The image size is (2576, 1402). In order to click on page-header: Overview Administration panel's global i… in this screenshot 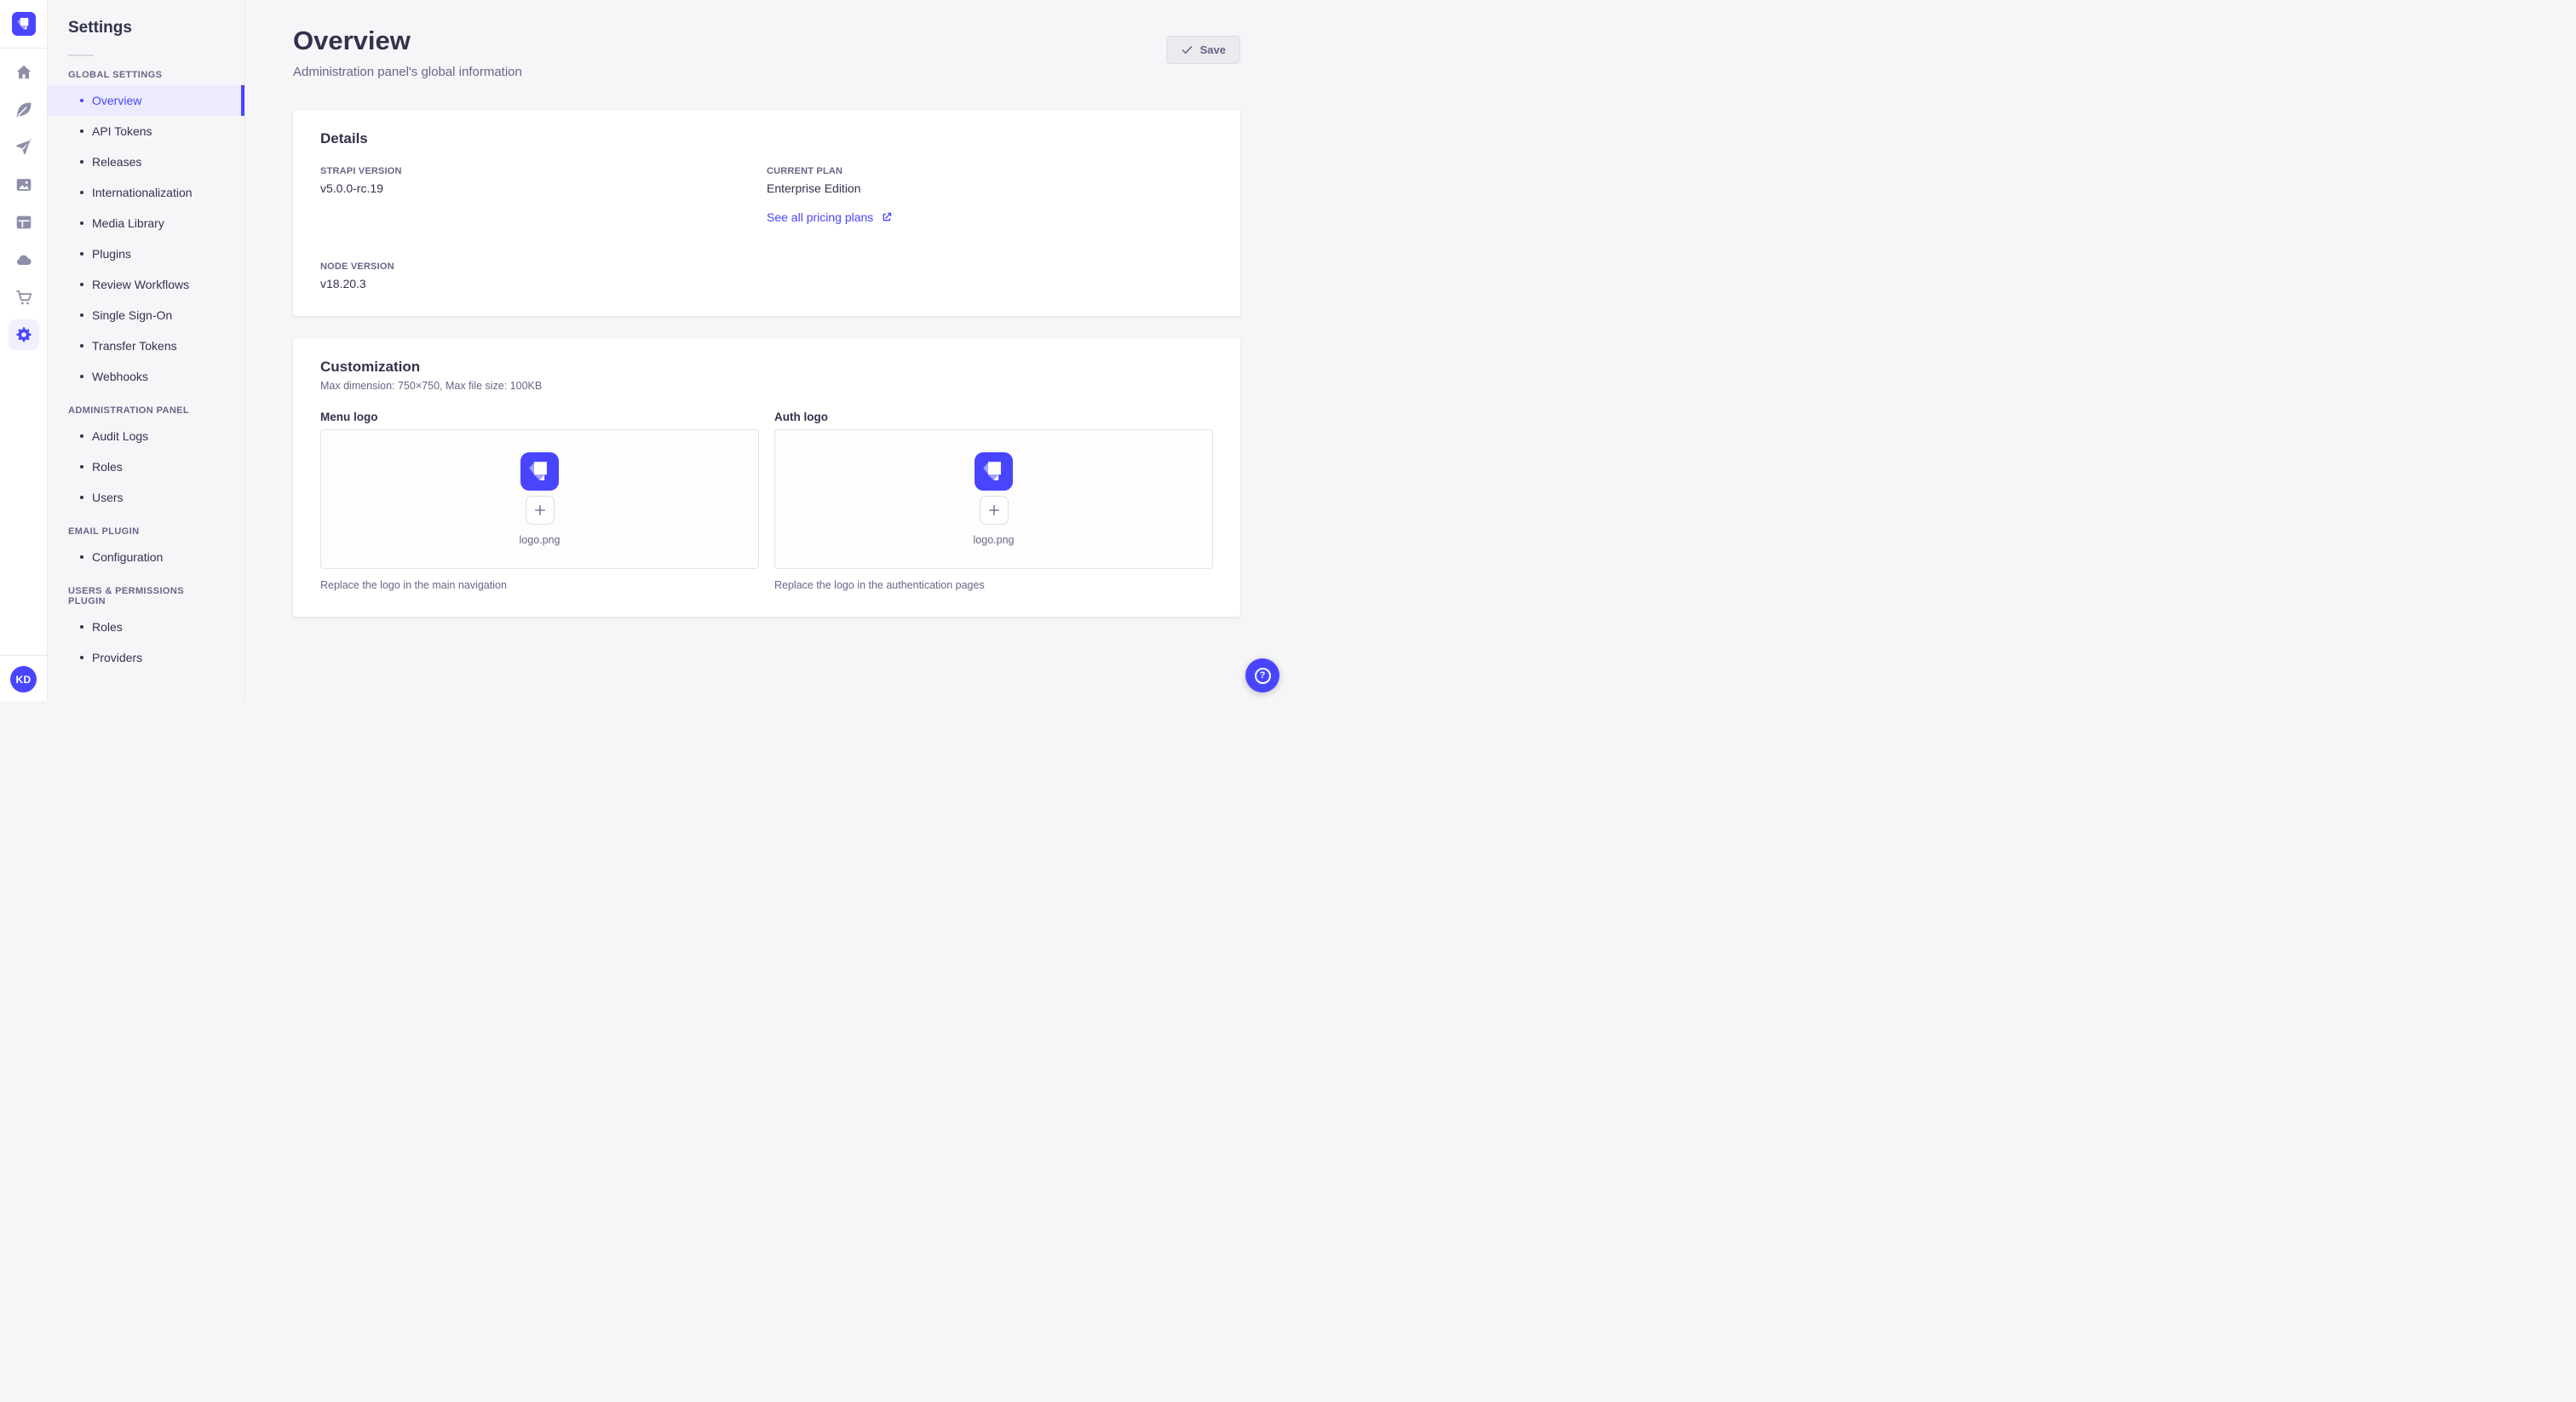, I will do `click(766, 39)`.